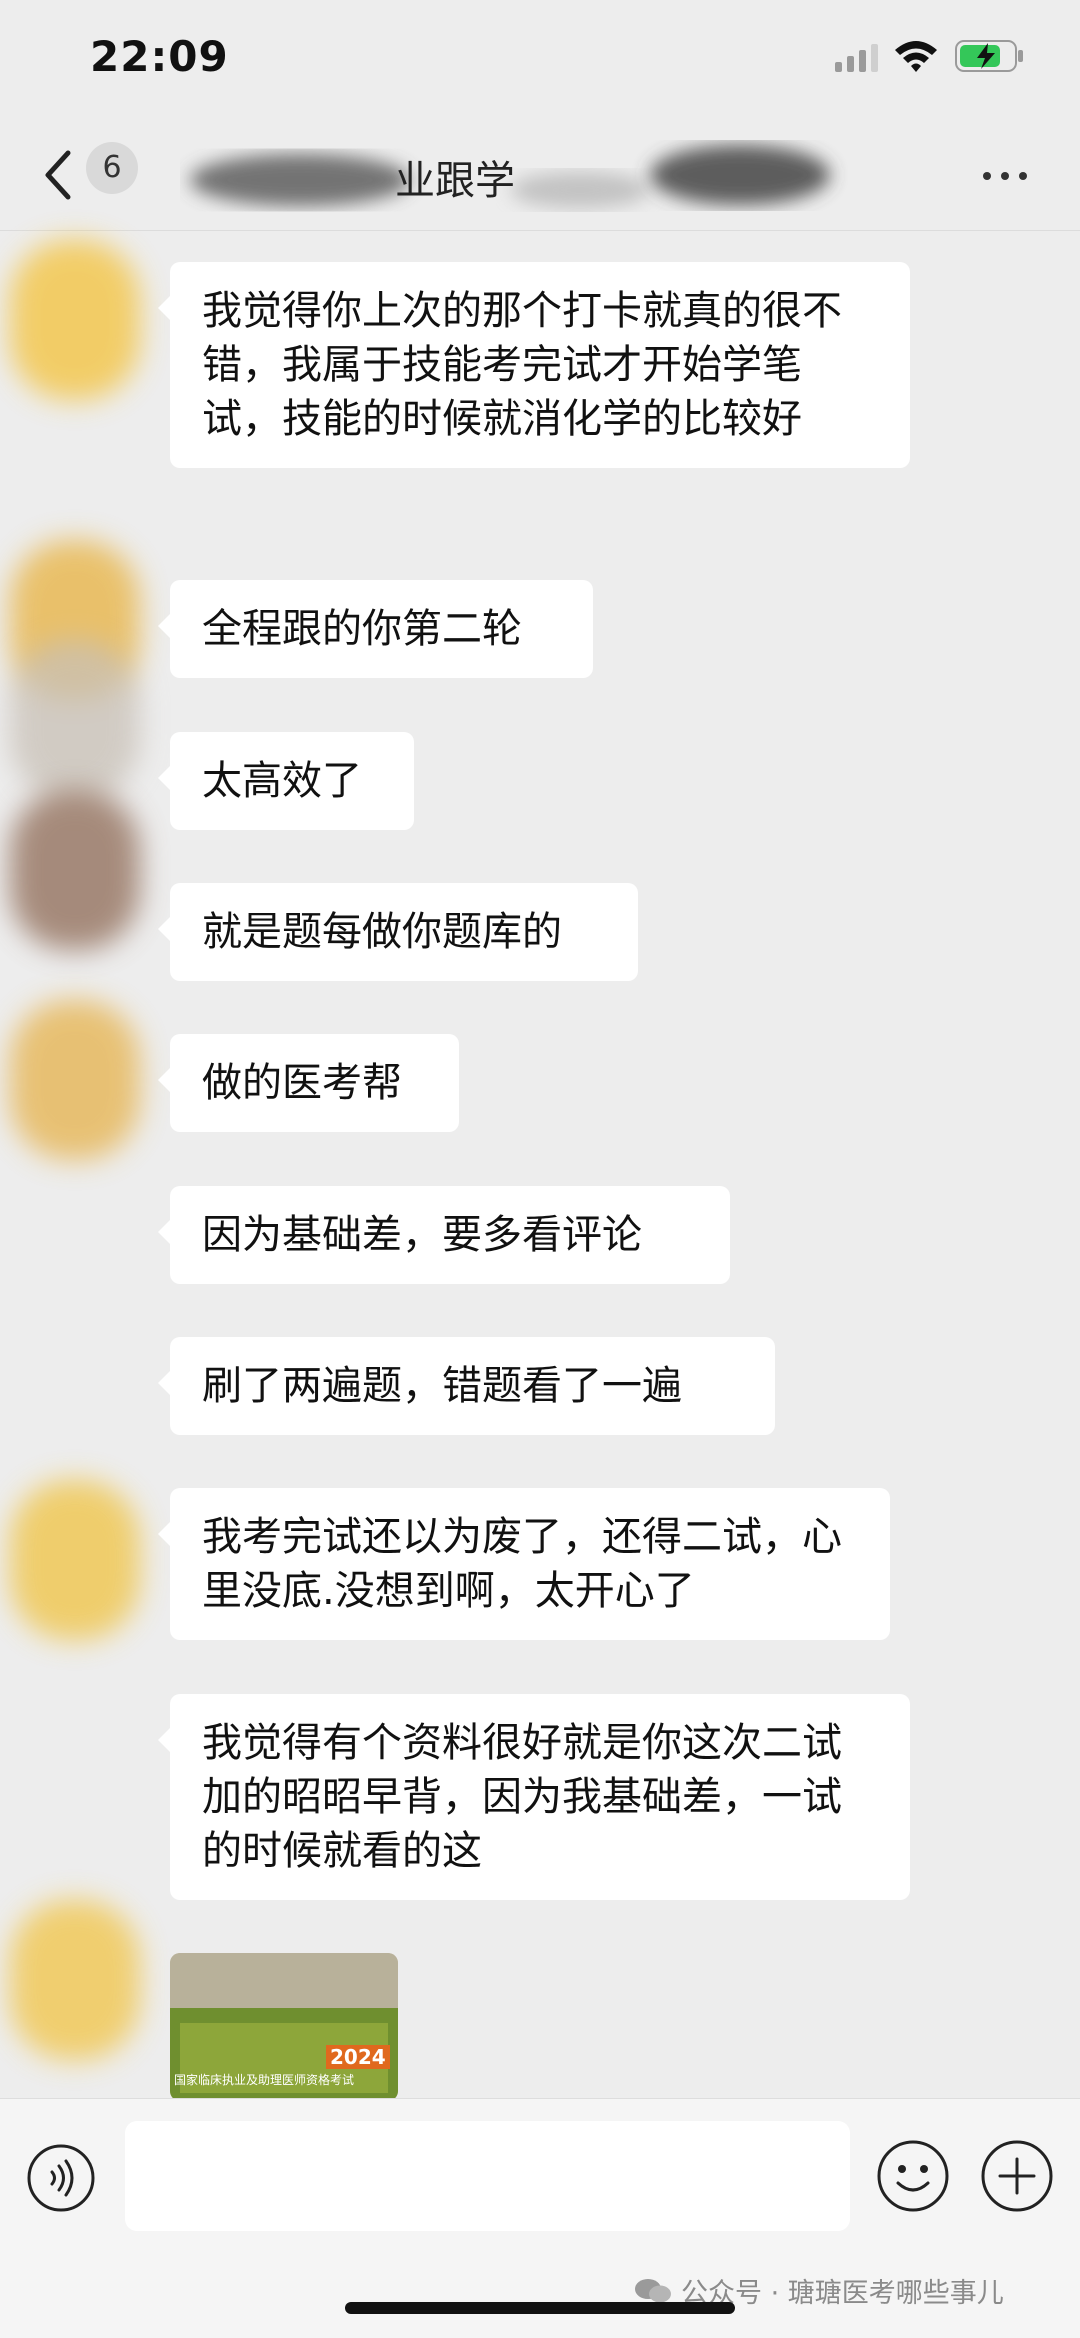 This screenshot has width=1080, height=2338. I want to click on message-bubble: 我觉得有个资料很好就是你这次二试加的昭昭早背，因为我基础差，一试的时候就看的这, so click(534, 1797).